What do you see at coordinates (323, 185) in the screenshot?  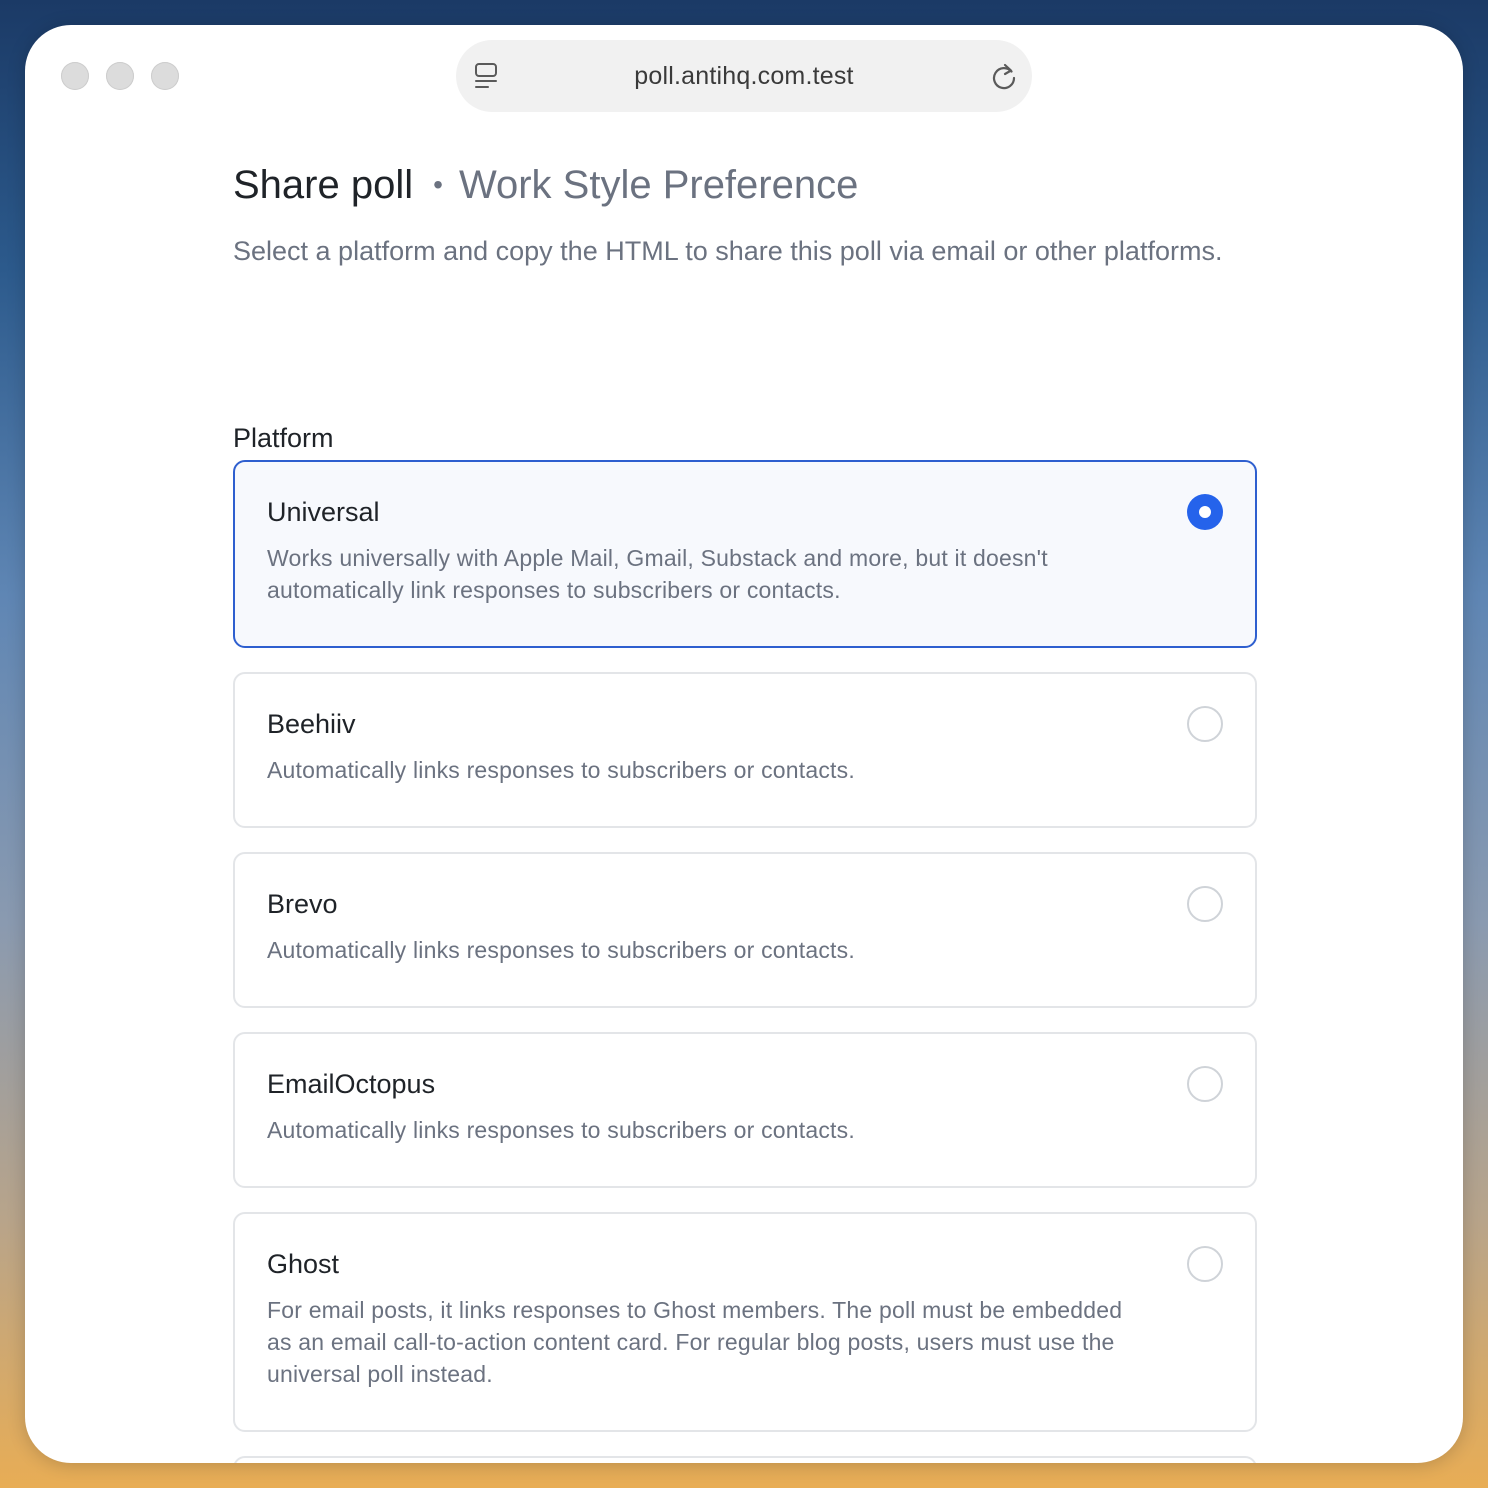 I see `page-title-text: Share poll` at bounding box center [323, 185].